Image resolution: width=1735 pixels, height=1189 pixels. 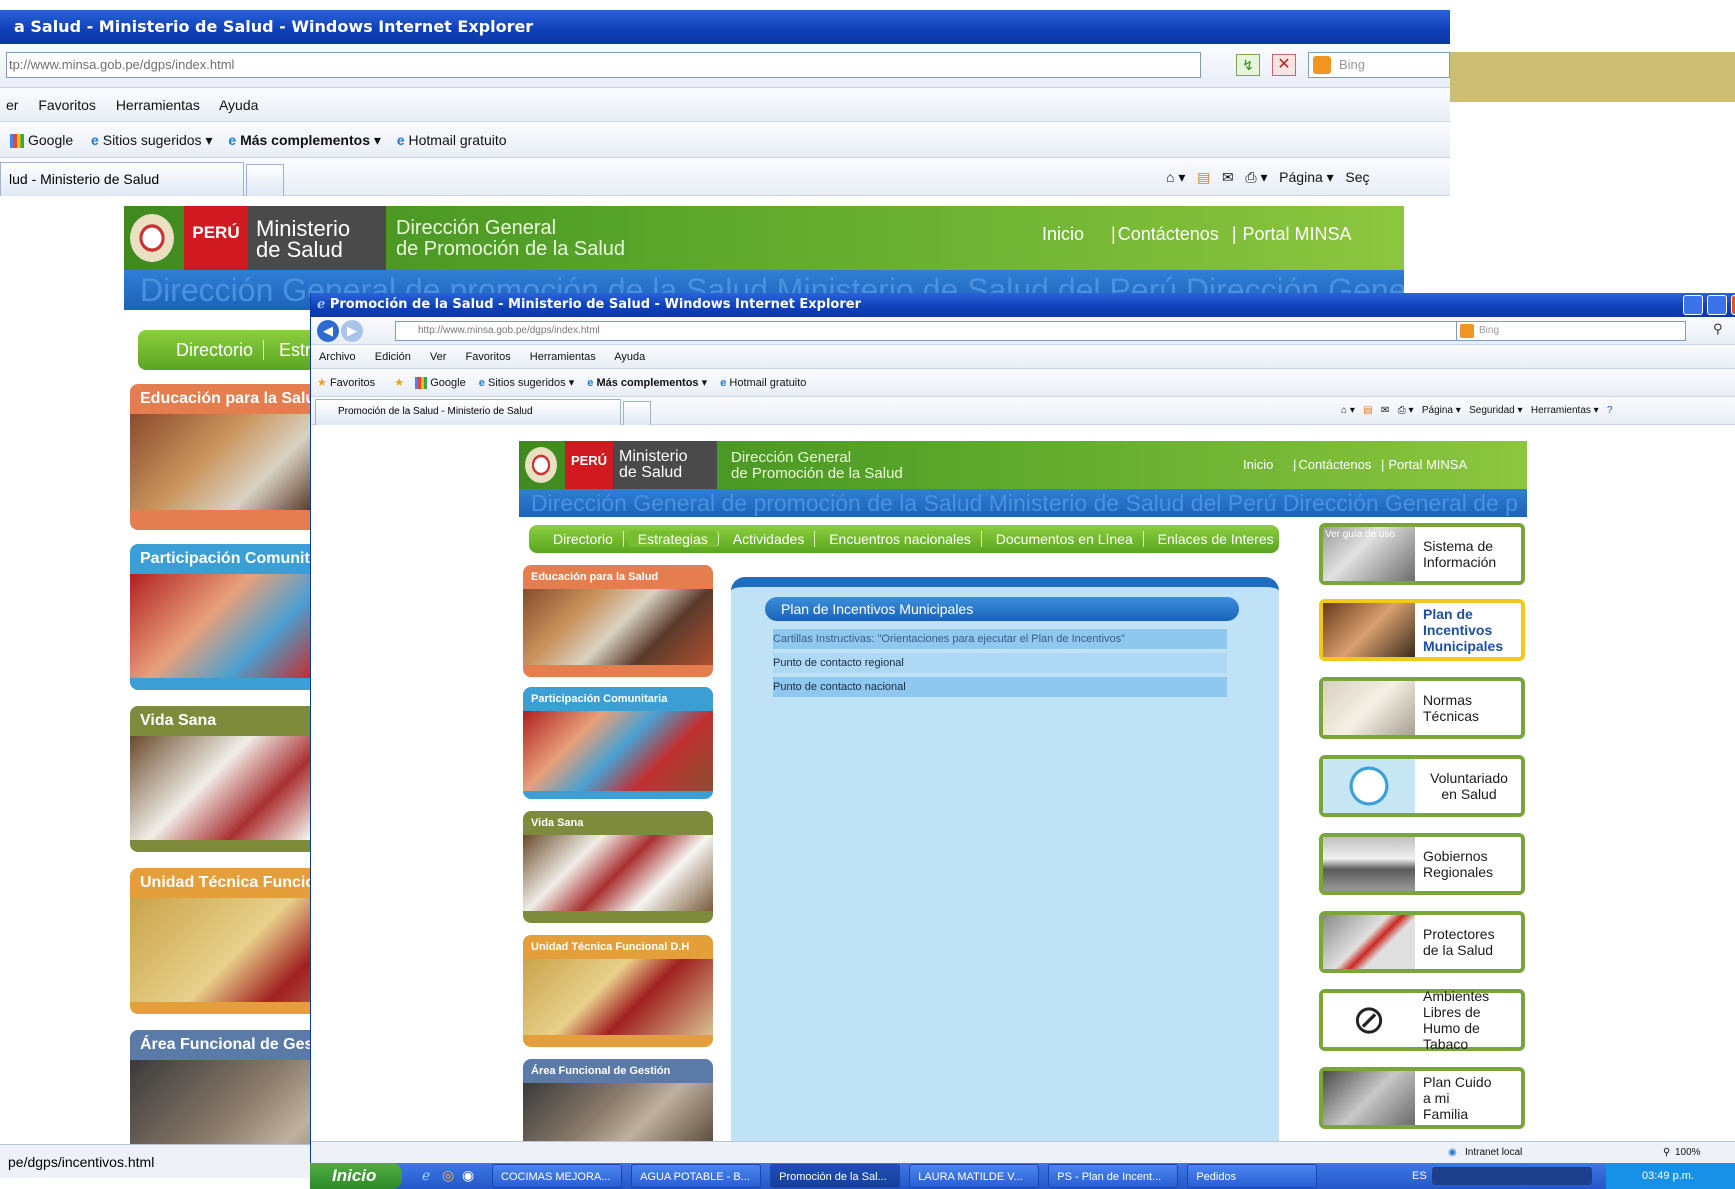 I want to click on restore-button, so click(x=1717, y=305).